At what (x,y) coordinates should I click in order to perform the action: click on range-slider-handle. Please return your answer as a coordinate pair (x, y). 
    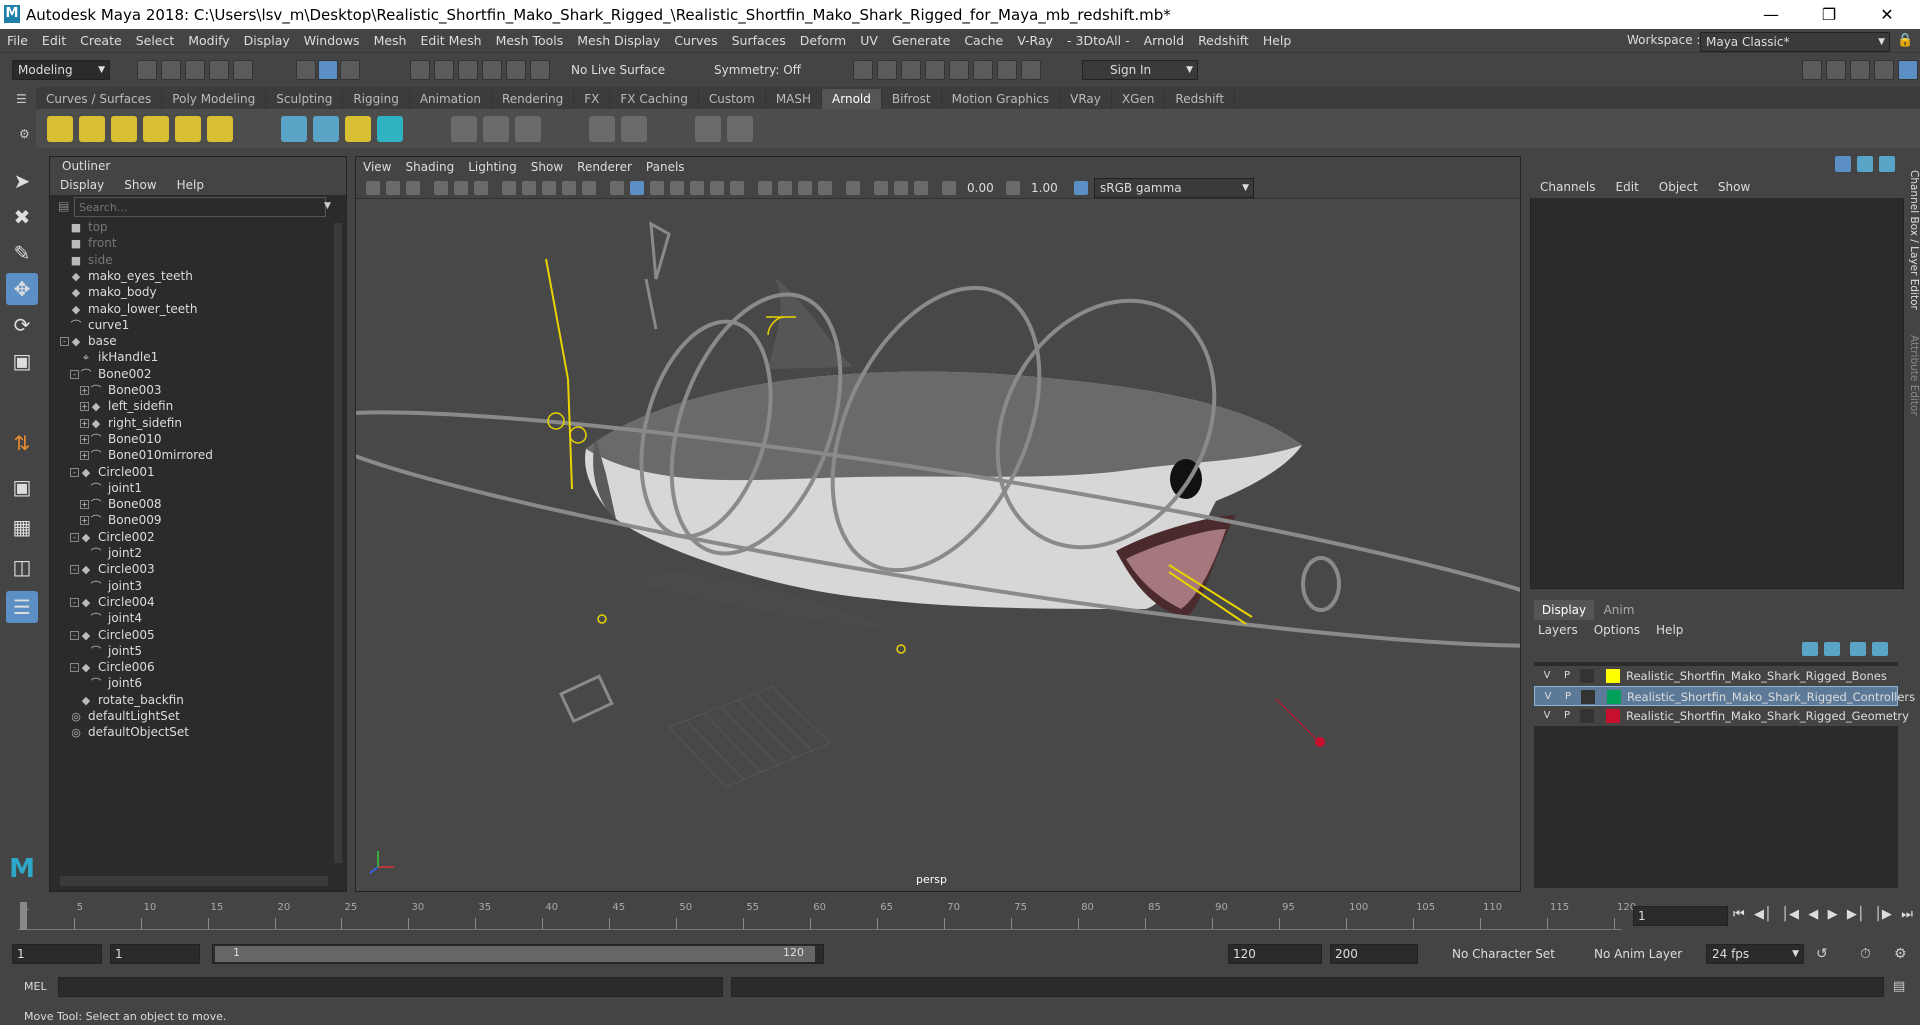
    Looking at the image, I should click on (515, 954).